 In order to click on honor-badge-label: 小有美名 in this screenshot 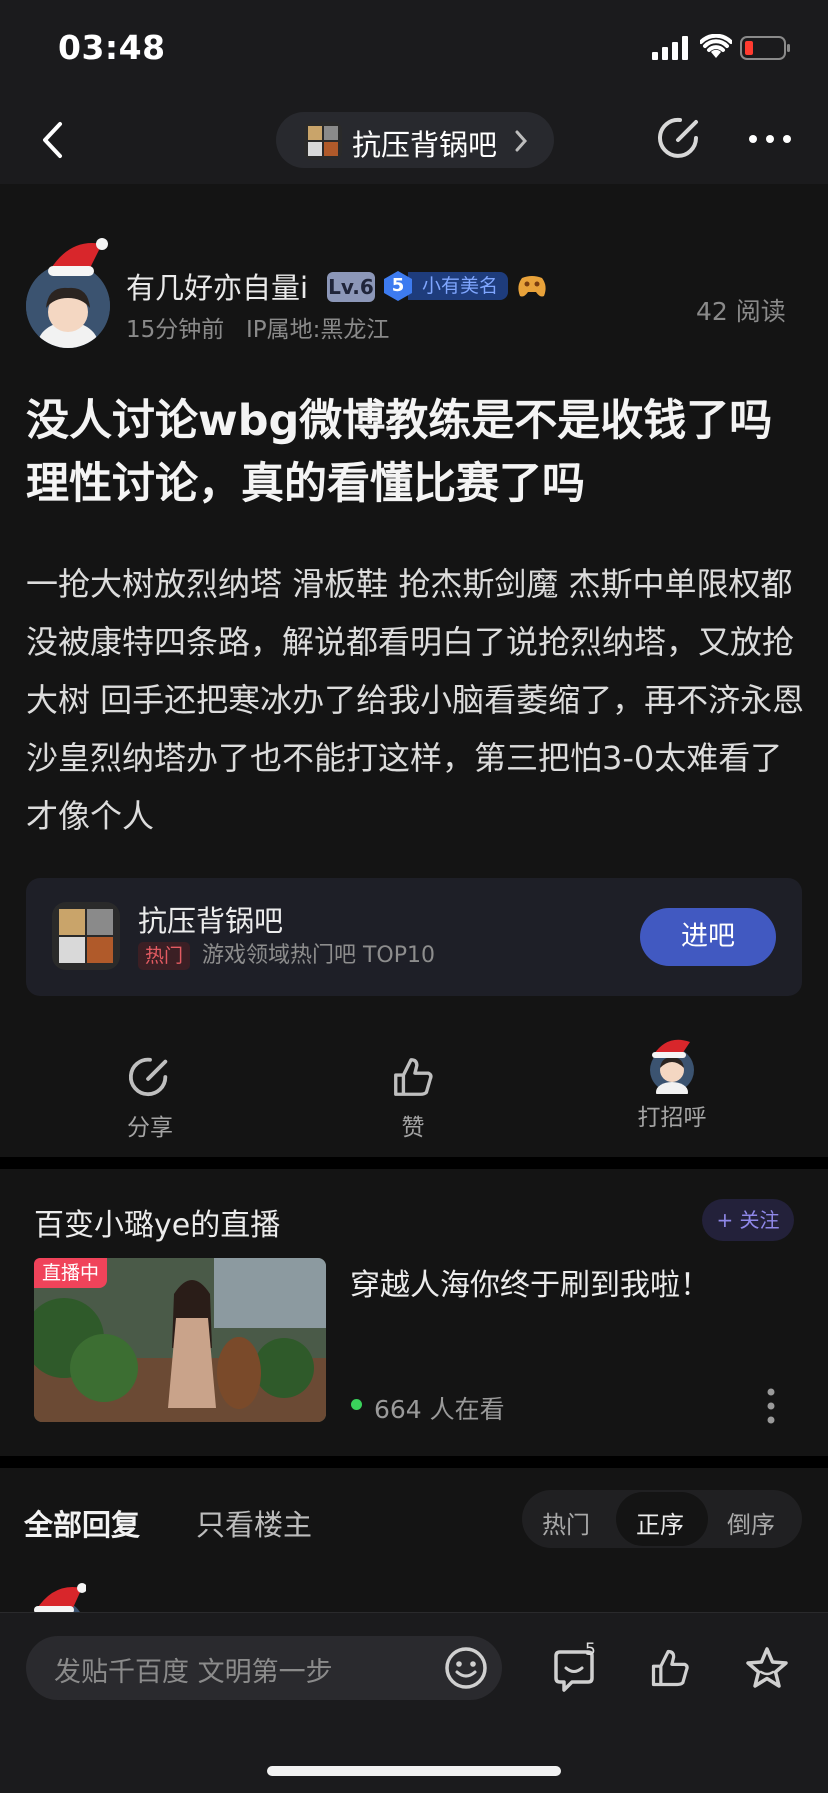, I will do `click(458, 286)`.